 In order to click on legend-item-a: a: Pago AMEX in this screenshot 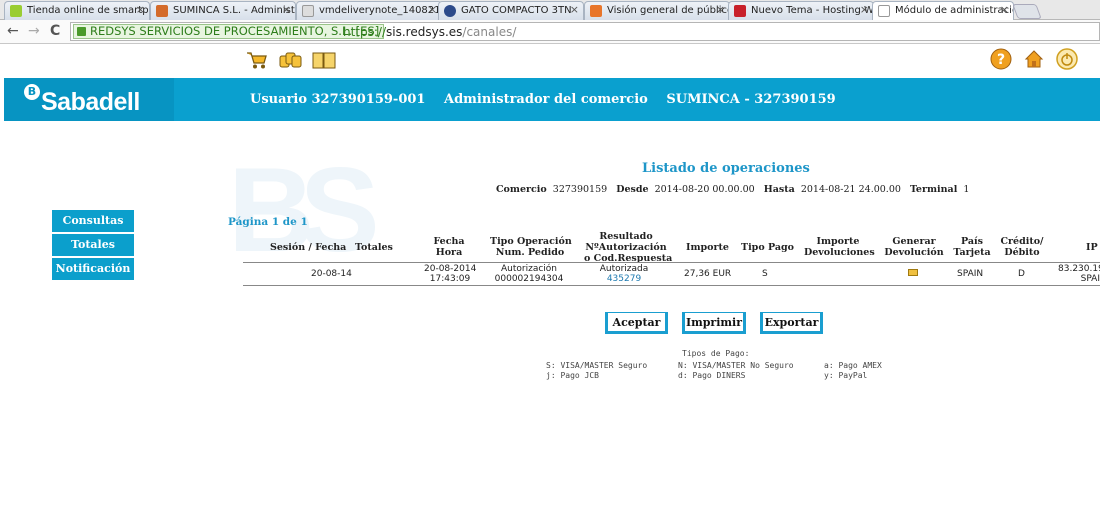, I will do `click(853, 365)`.